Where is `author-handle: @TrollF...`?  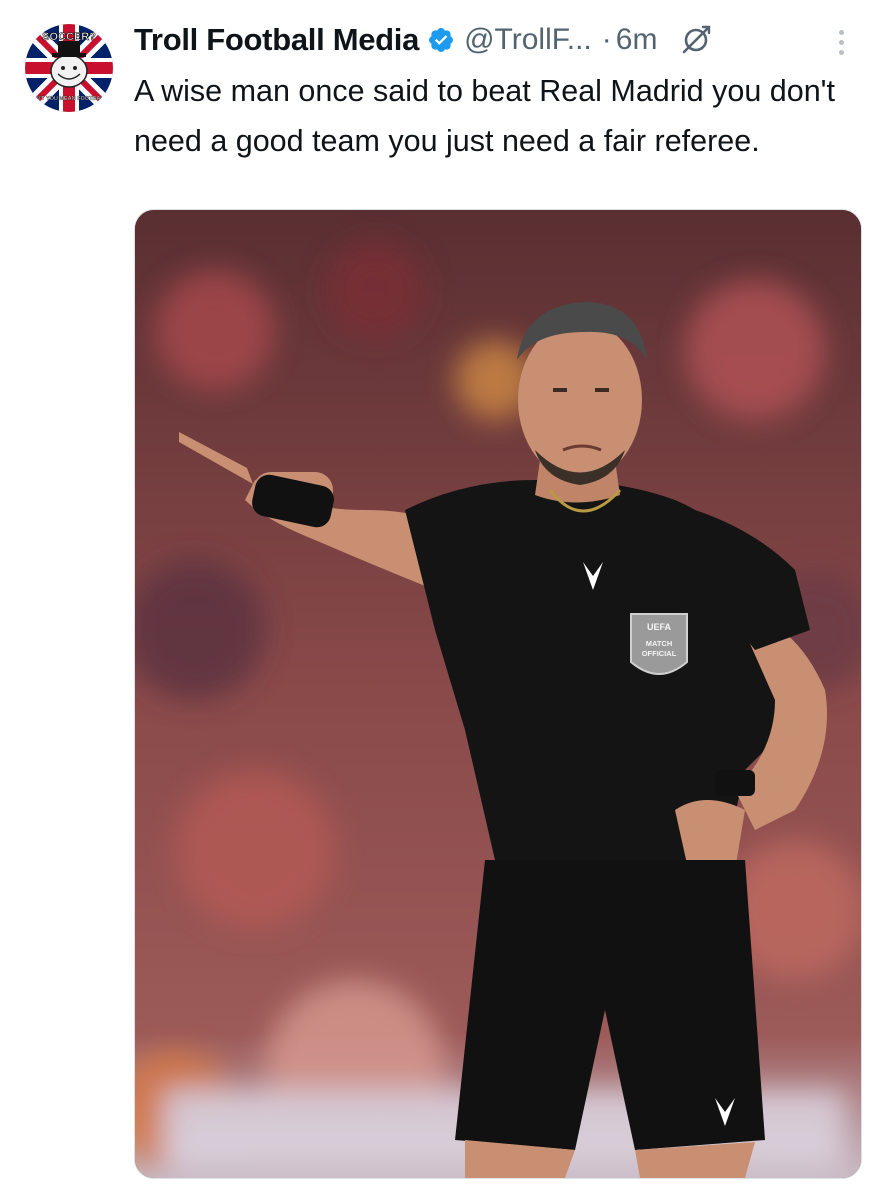 author-handle: @TrollF... is located at coordinates (528, 40).